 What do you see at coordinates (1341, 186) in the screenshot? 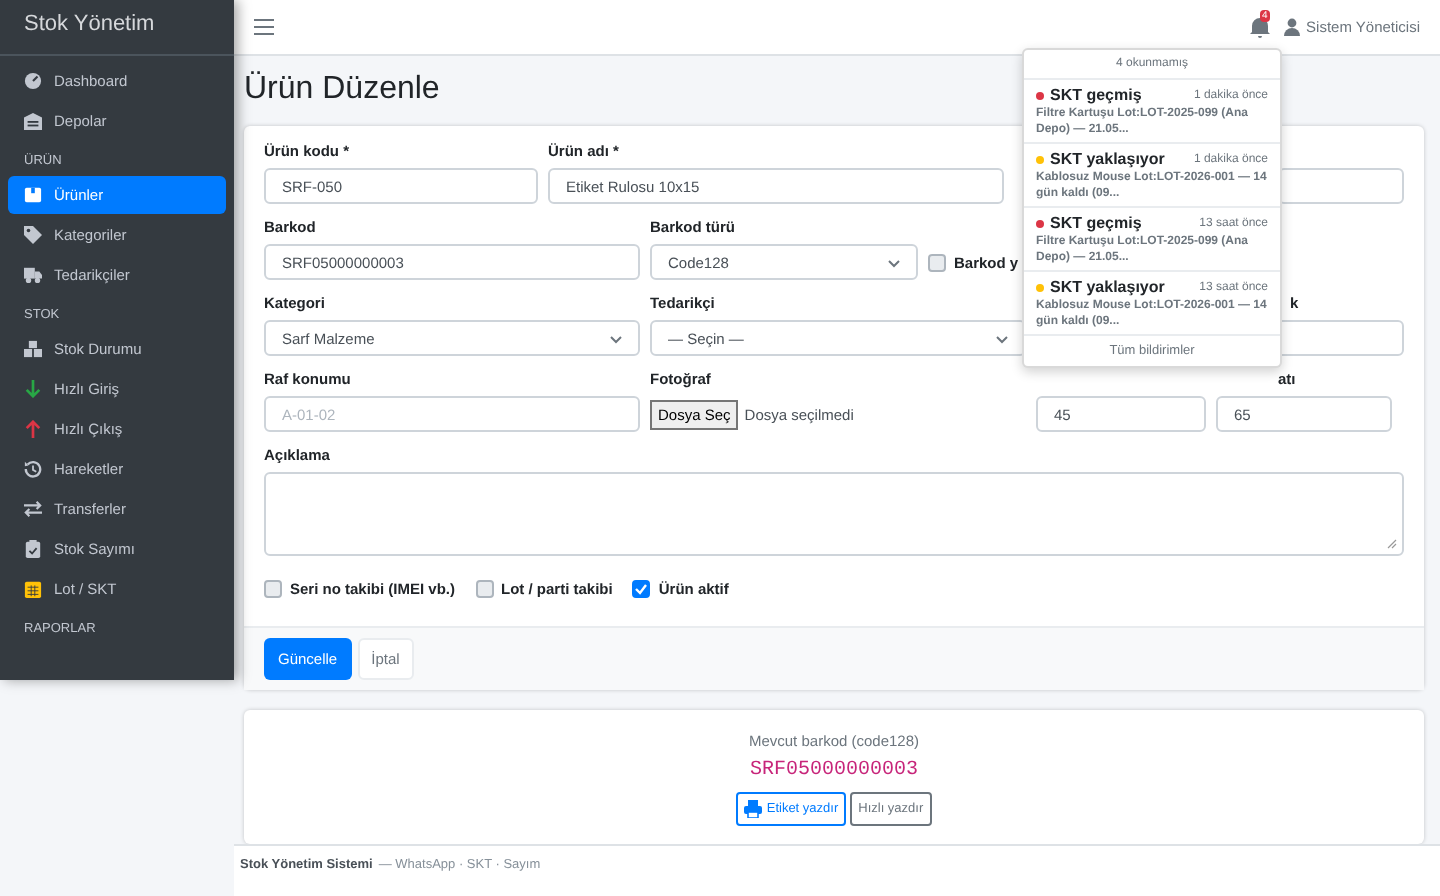
I see `text-field` at bounding box center [1341, 186].